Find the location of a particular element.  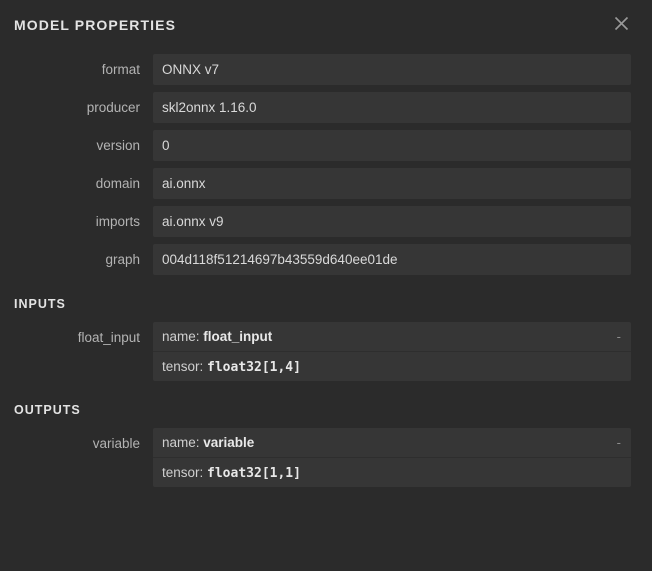

property-label: producer is located at coordinates (113, 107).